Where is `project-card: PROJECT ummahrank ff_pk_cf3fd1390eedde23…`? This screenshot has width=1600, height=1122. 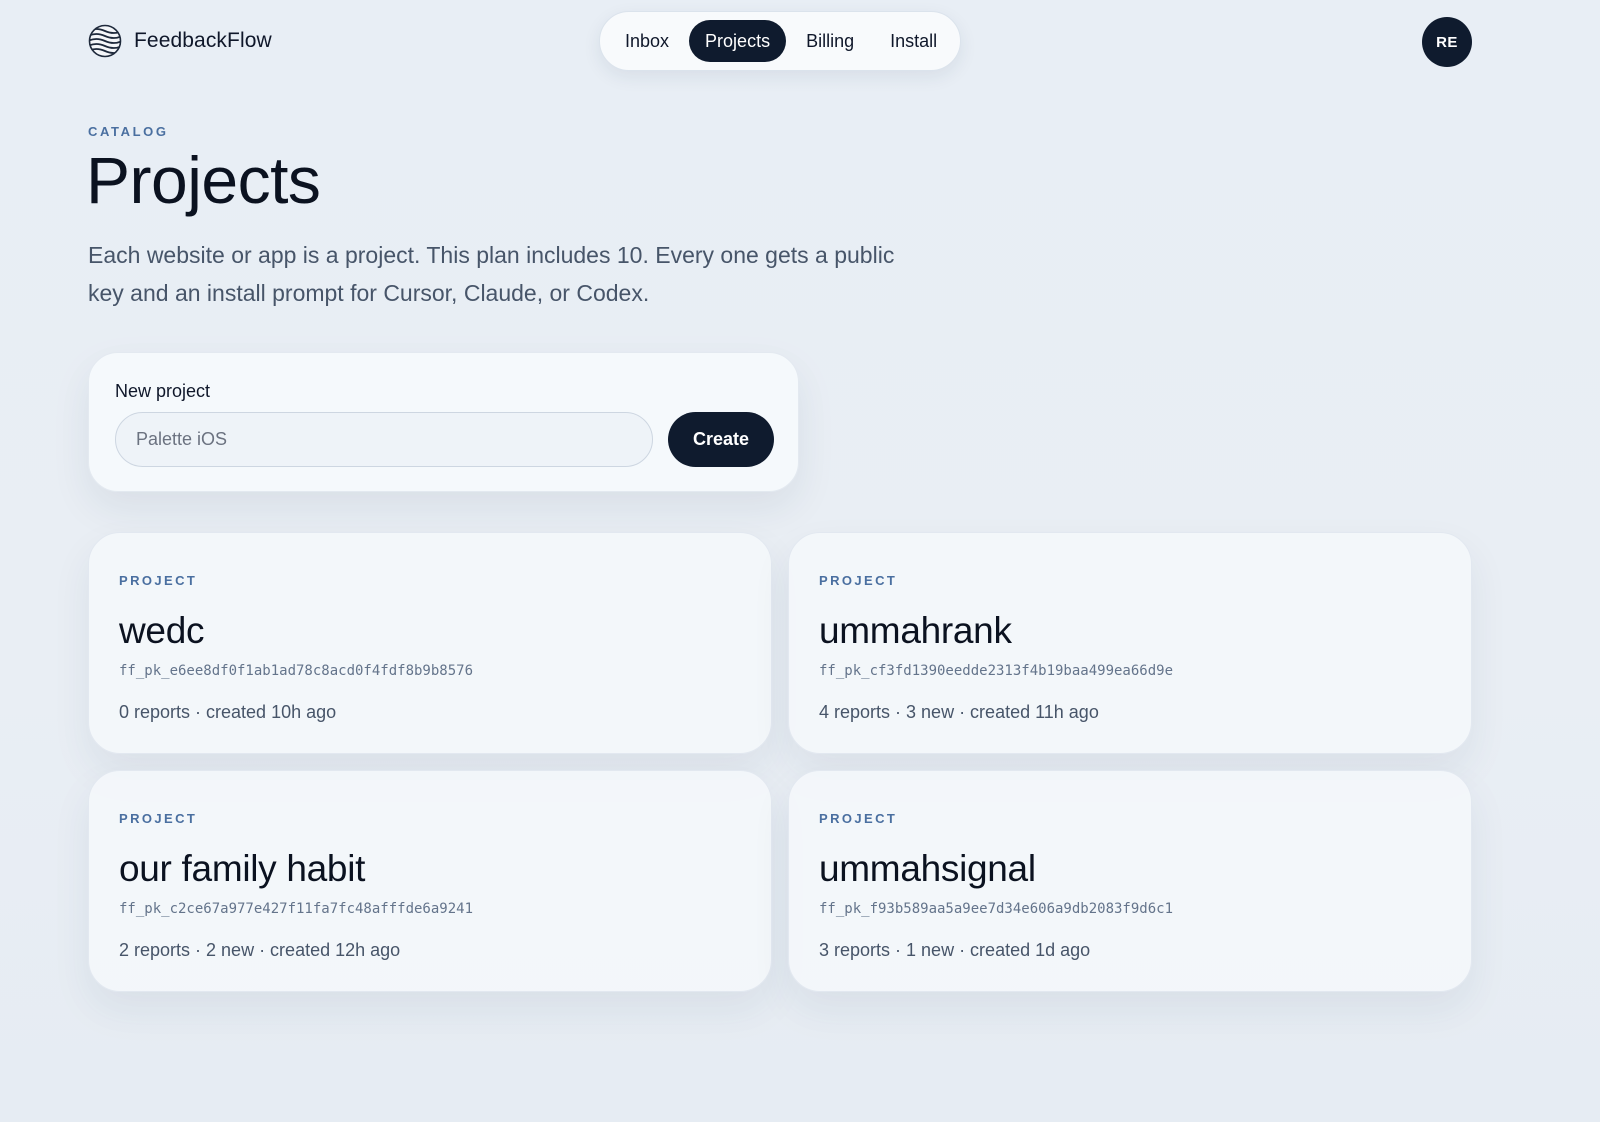 project-card: PROJECT ummahrank ff_pk_cf3fd1390eedde23… is located at coordinates (1130, 643).